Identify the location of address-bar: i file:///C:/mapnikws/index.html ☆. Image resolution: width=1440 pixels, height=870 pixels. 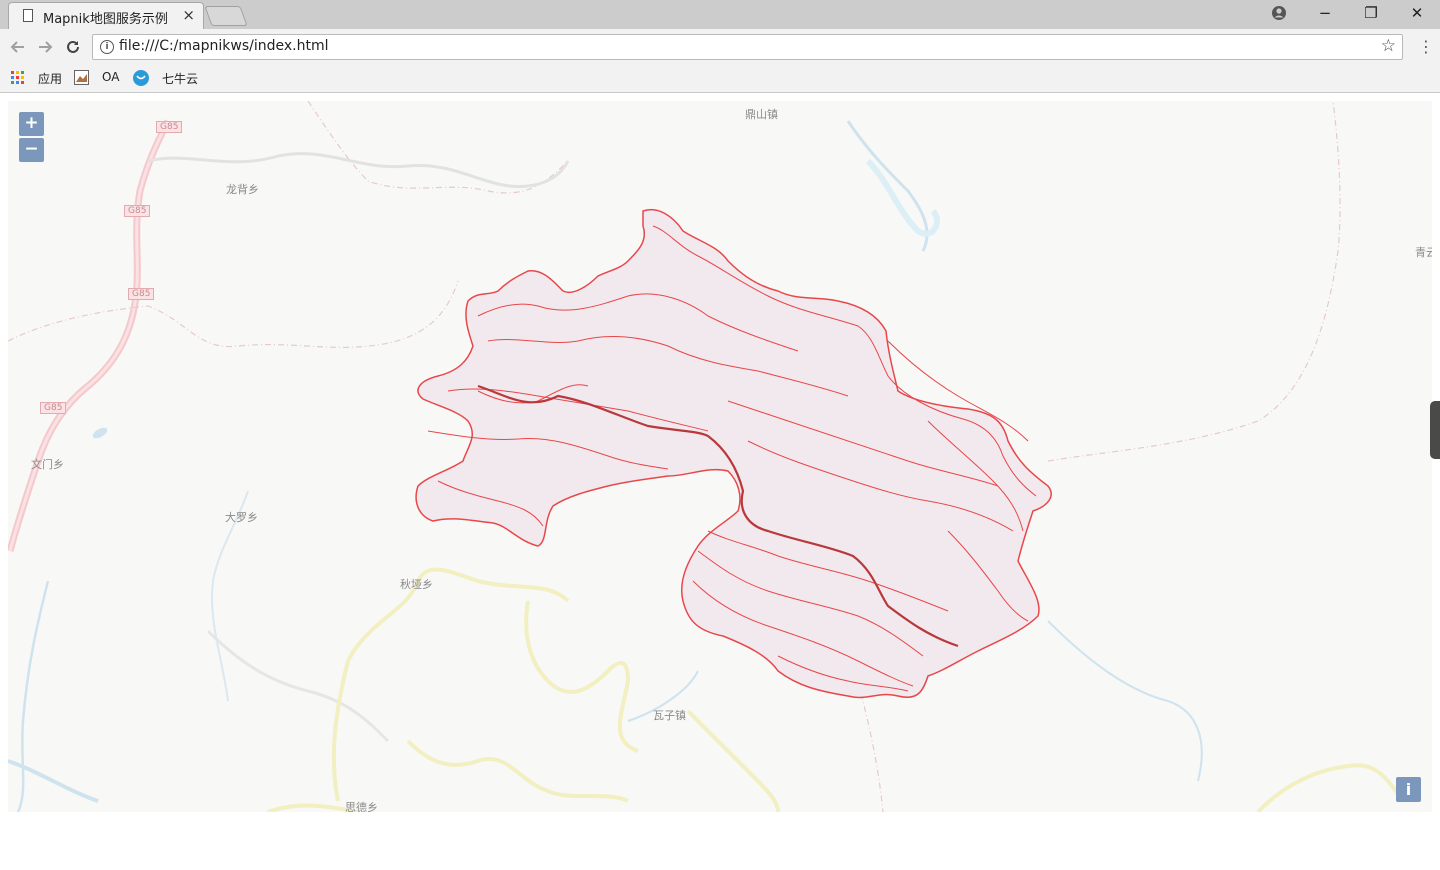
(747, 47).